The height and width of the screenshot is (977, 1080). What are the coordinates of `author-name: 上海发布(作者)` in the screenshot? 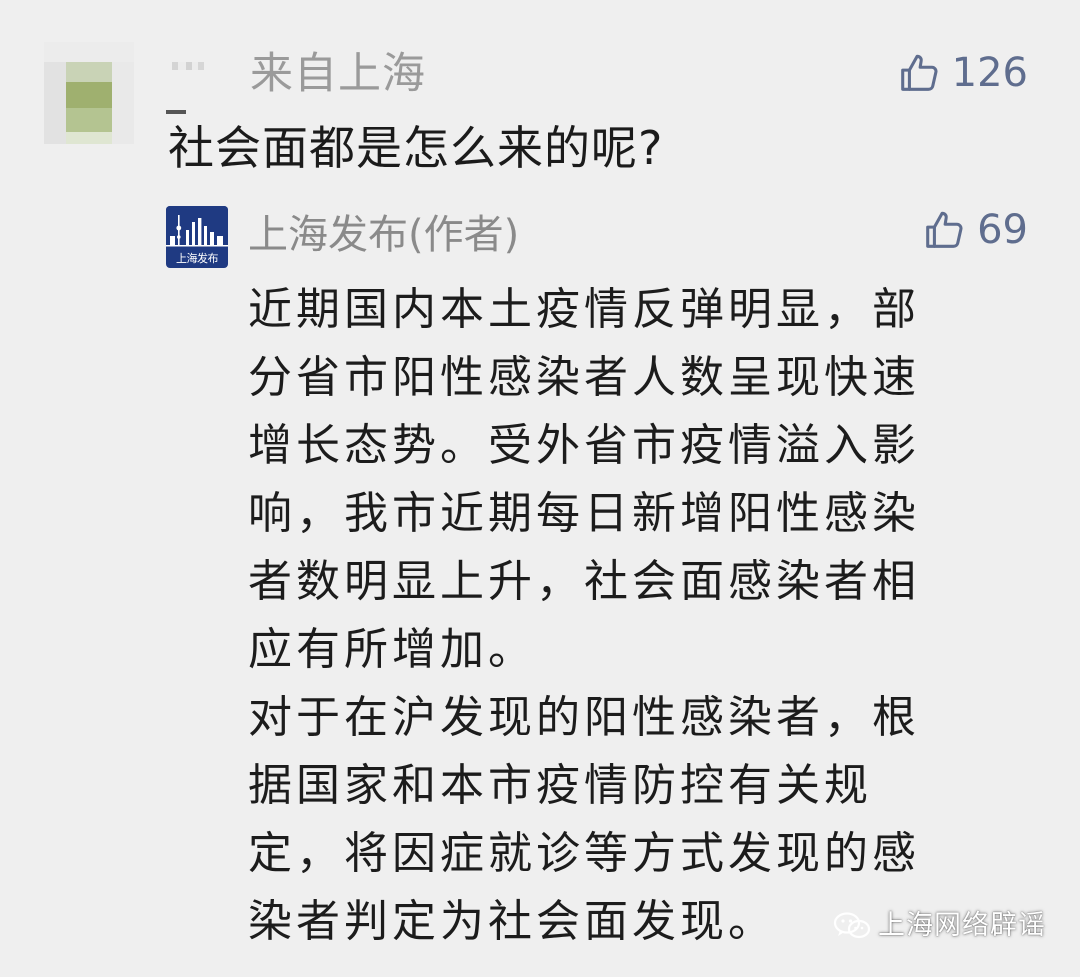 It's located at (383, 235).